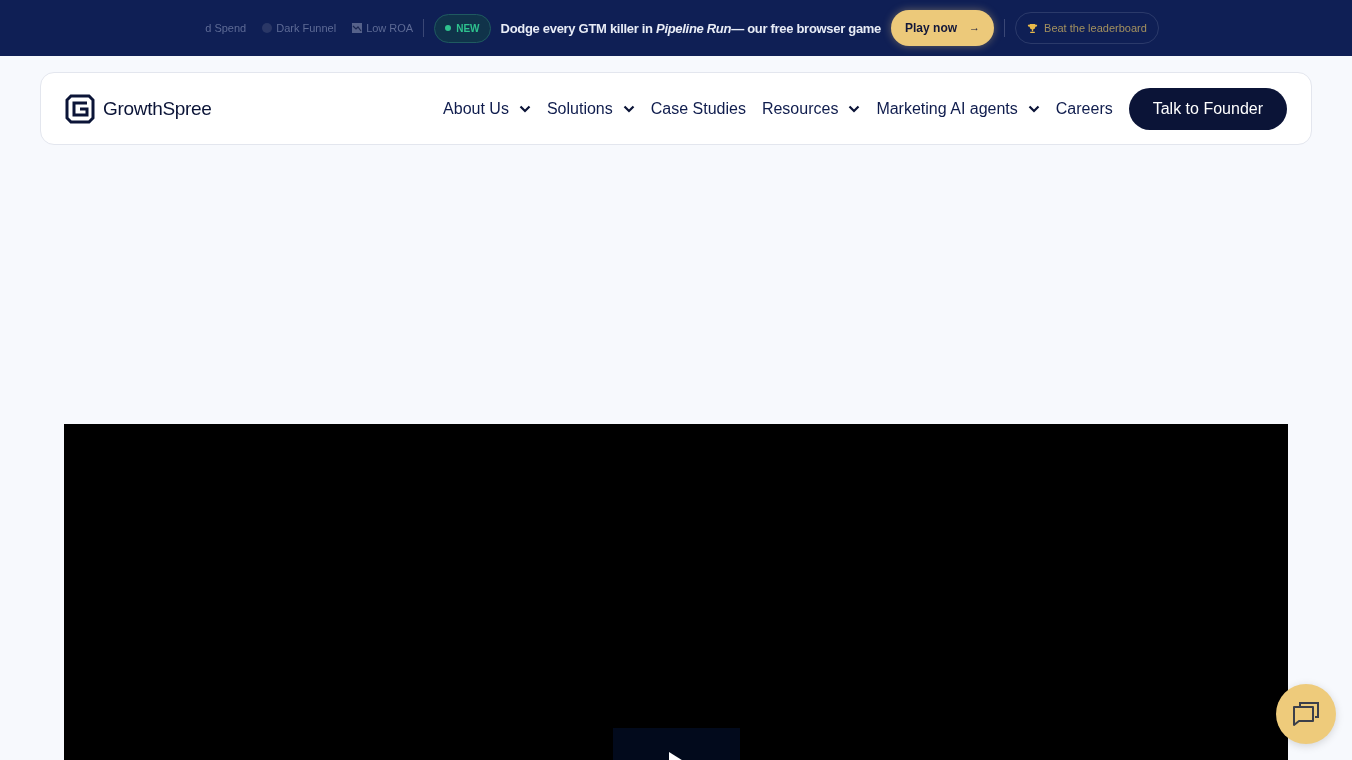 The image size is (1352, 760). Describe the element at coordinates (698, 108) in the screenshot. I see `nav-link: Case Studies` at that location.